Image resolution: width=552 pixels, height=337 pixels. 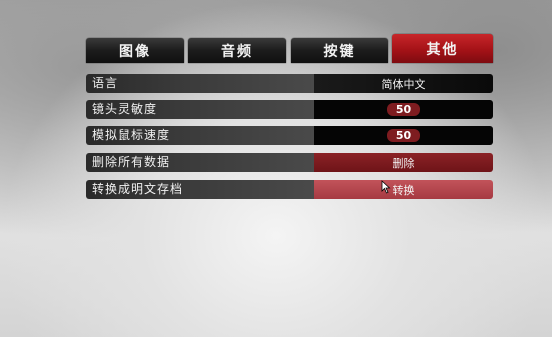 What do you see at coordinates (201, 83) in the screenshot?
I see `setting-label: 语言` at bounding box center [201, 83].